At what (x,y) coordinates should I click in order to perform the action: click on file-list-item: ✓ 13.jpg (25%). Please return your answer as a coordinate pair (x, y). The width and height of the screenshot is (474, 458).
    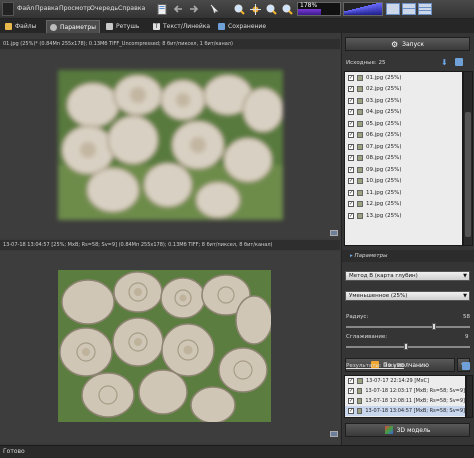
    Looking at the image, I should click on (403, 216).